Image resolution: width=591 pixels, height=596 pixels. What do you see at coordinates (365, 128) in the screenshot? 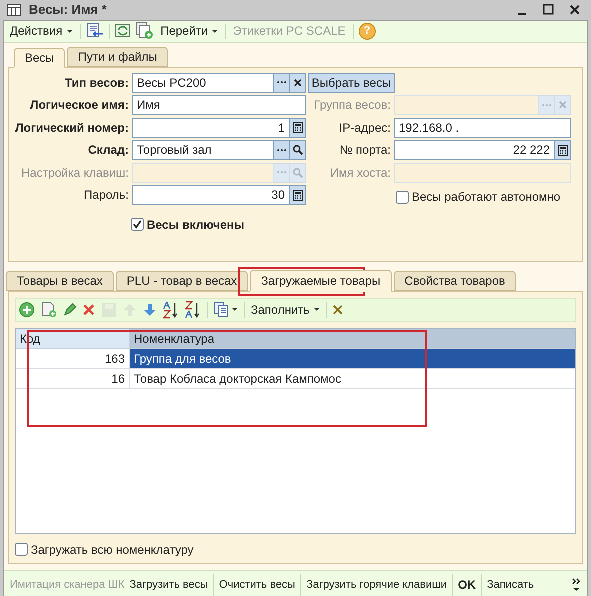
I see `field-label: IP-адрес:` at bounding box center [365, 128].